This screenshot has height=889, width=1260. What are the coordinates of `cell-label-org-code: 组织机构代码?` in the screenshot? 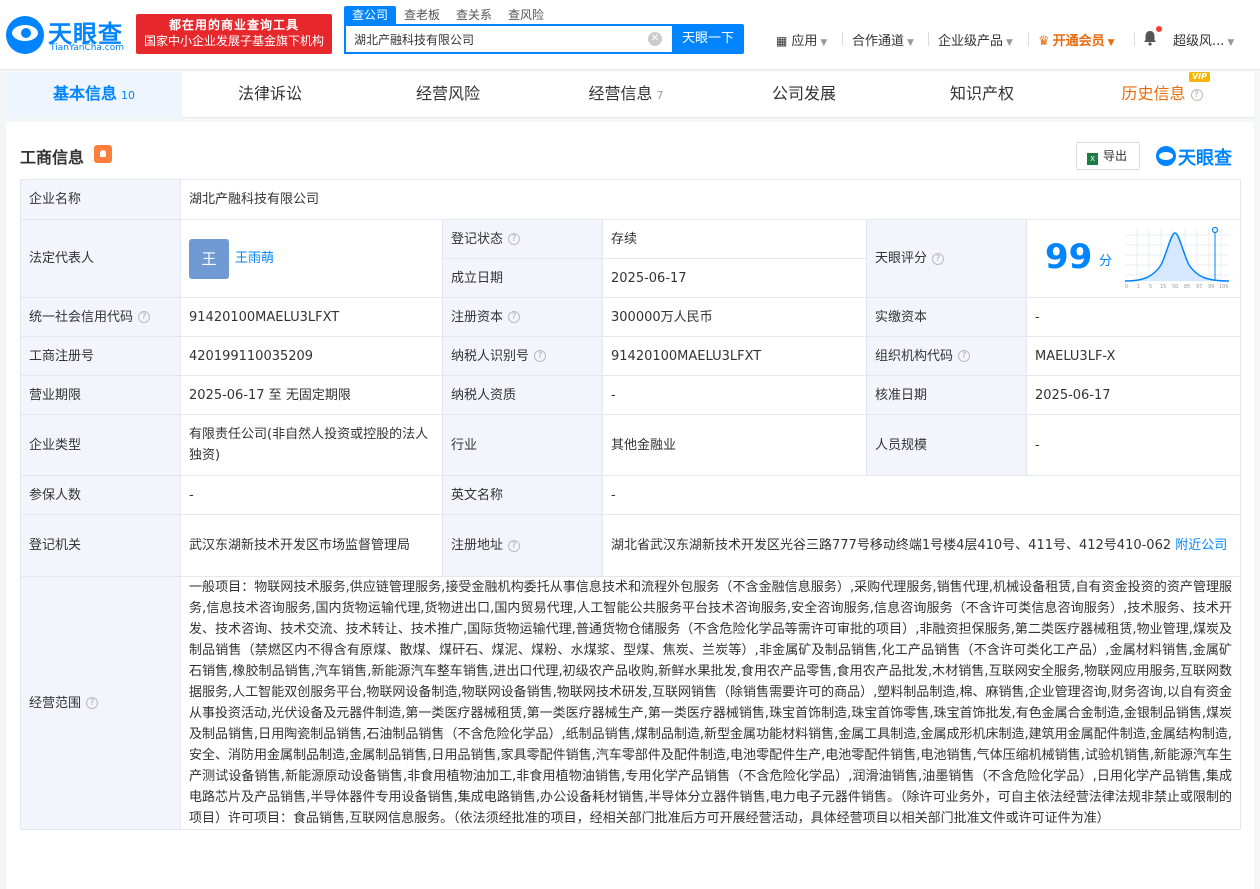 It's located at (946, 356).